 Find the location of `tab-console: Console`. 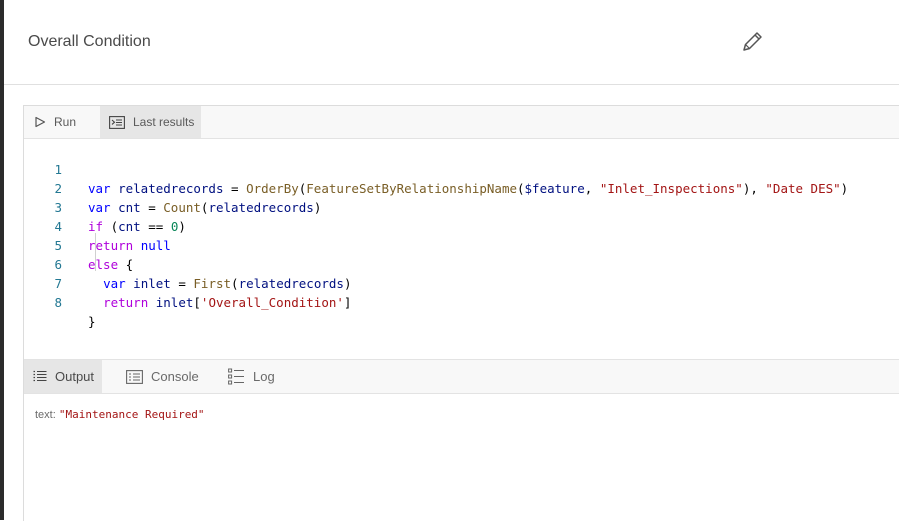

tab-console: Console is located at coordinates (162, 376).